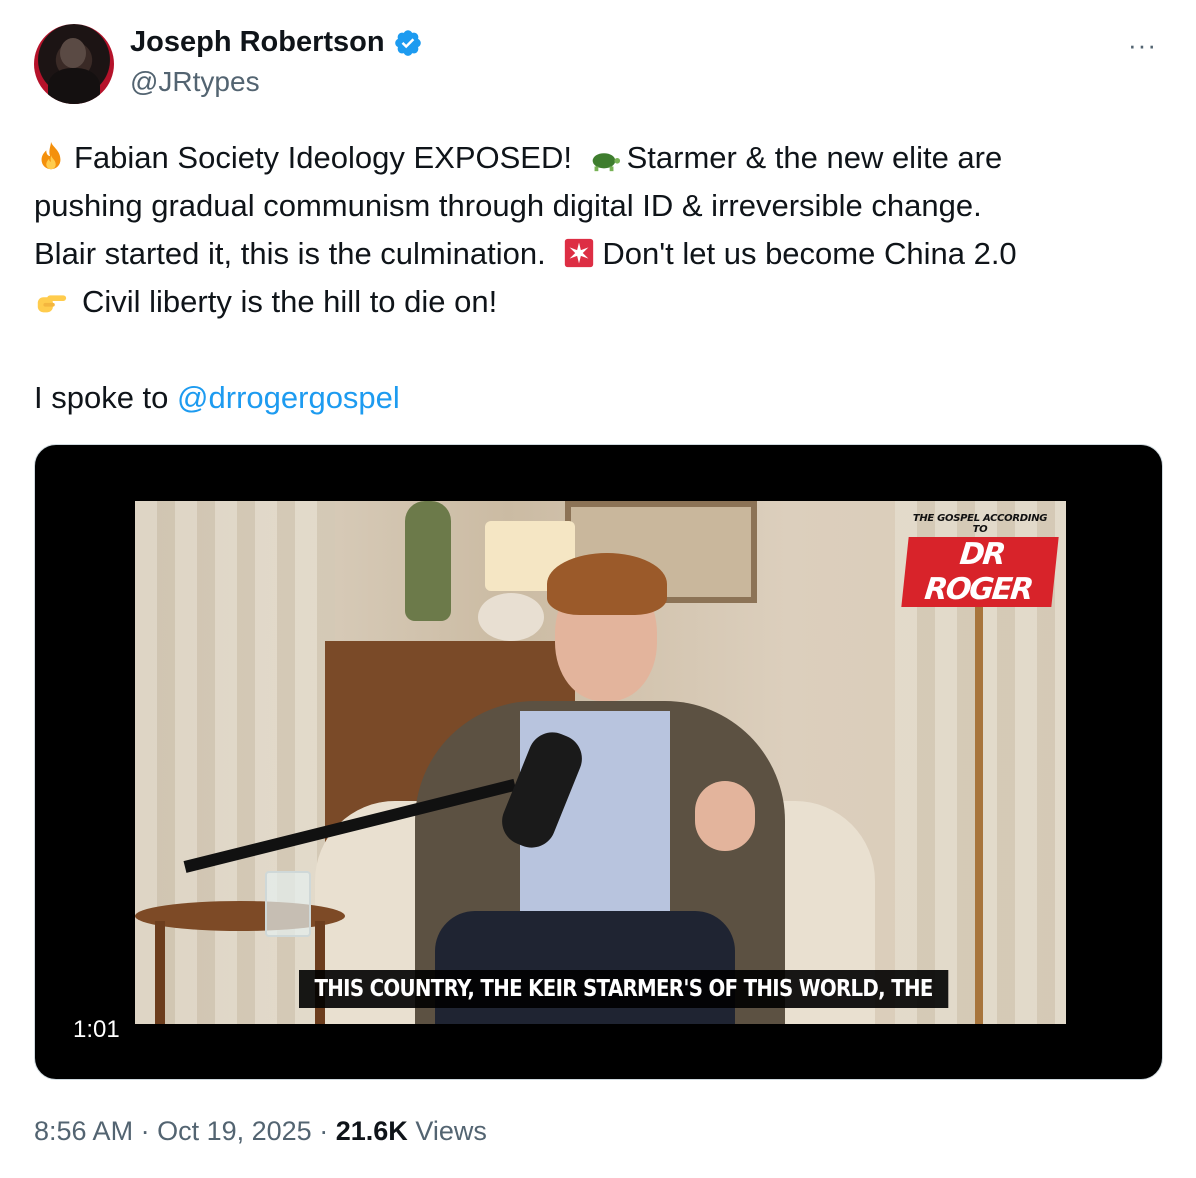 The width and height of the screenshot is (1196, 1178). What do you see at coordinates (599, 398) in the screenshot?
I see `tweet-line-5: I spoke to @drrogergospel` at bounding box center [599, 398].